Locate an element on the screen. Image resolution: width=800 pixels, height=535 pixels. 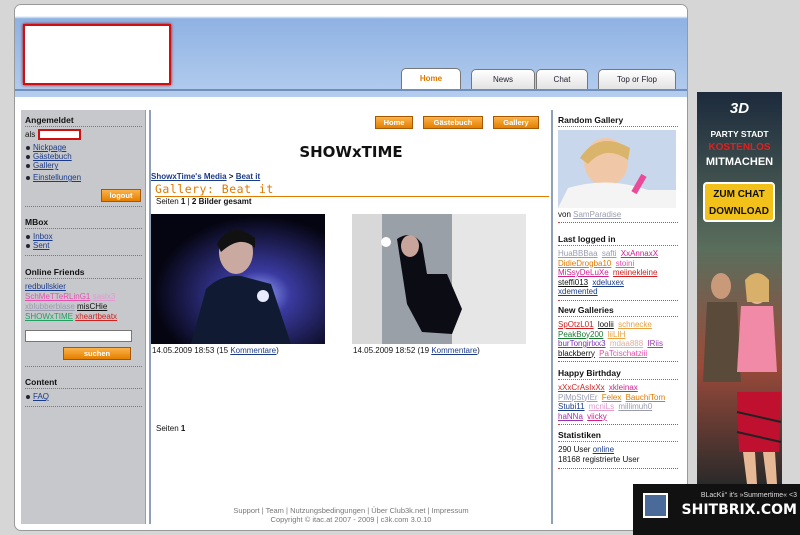
user-link: SpOtzL01 is located at coordinates (576, 324).